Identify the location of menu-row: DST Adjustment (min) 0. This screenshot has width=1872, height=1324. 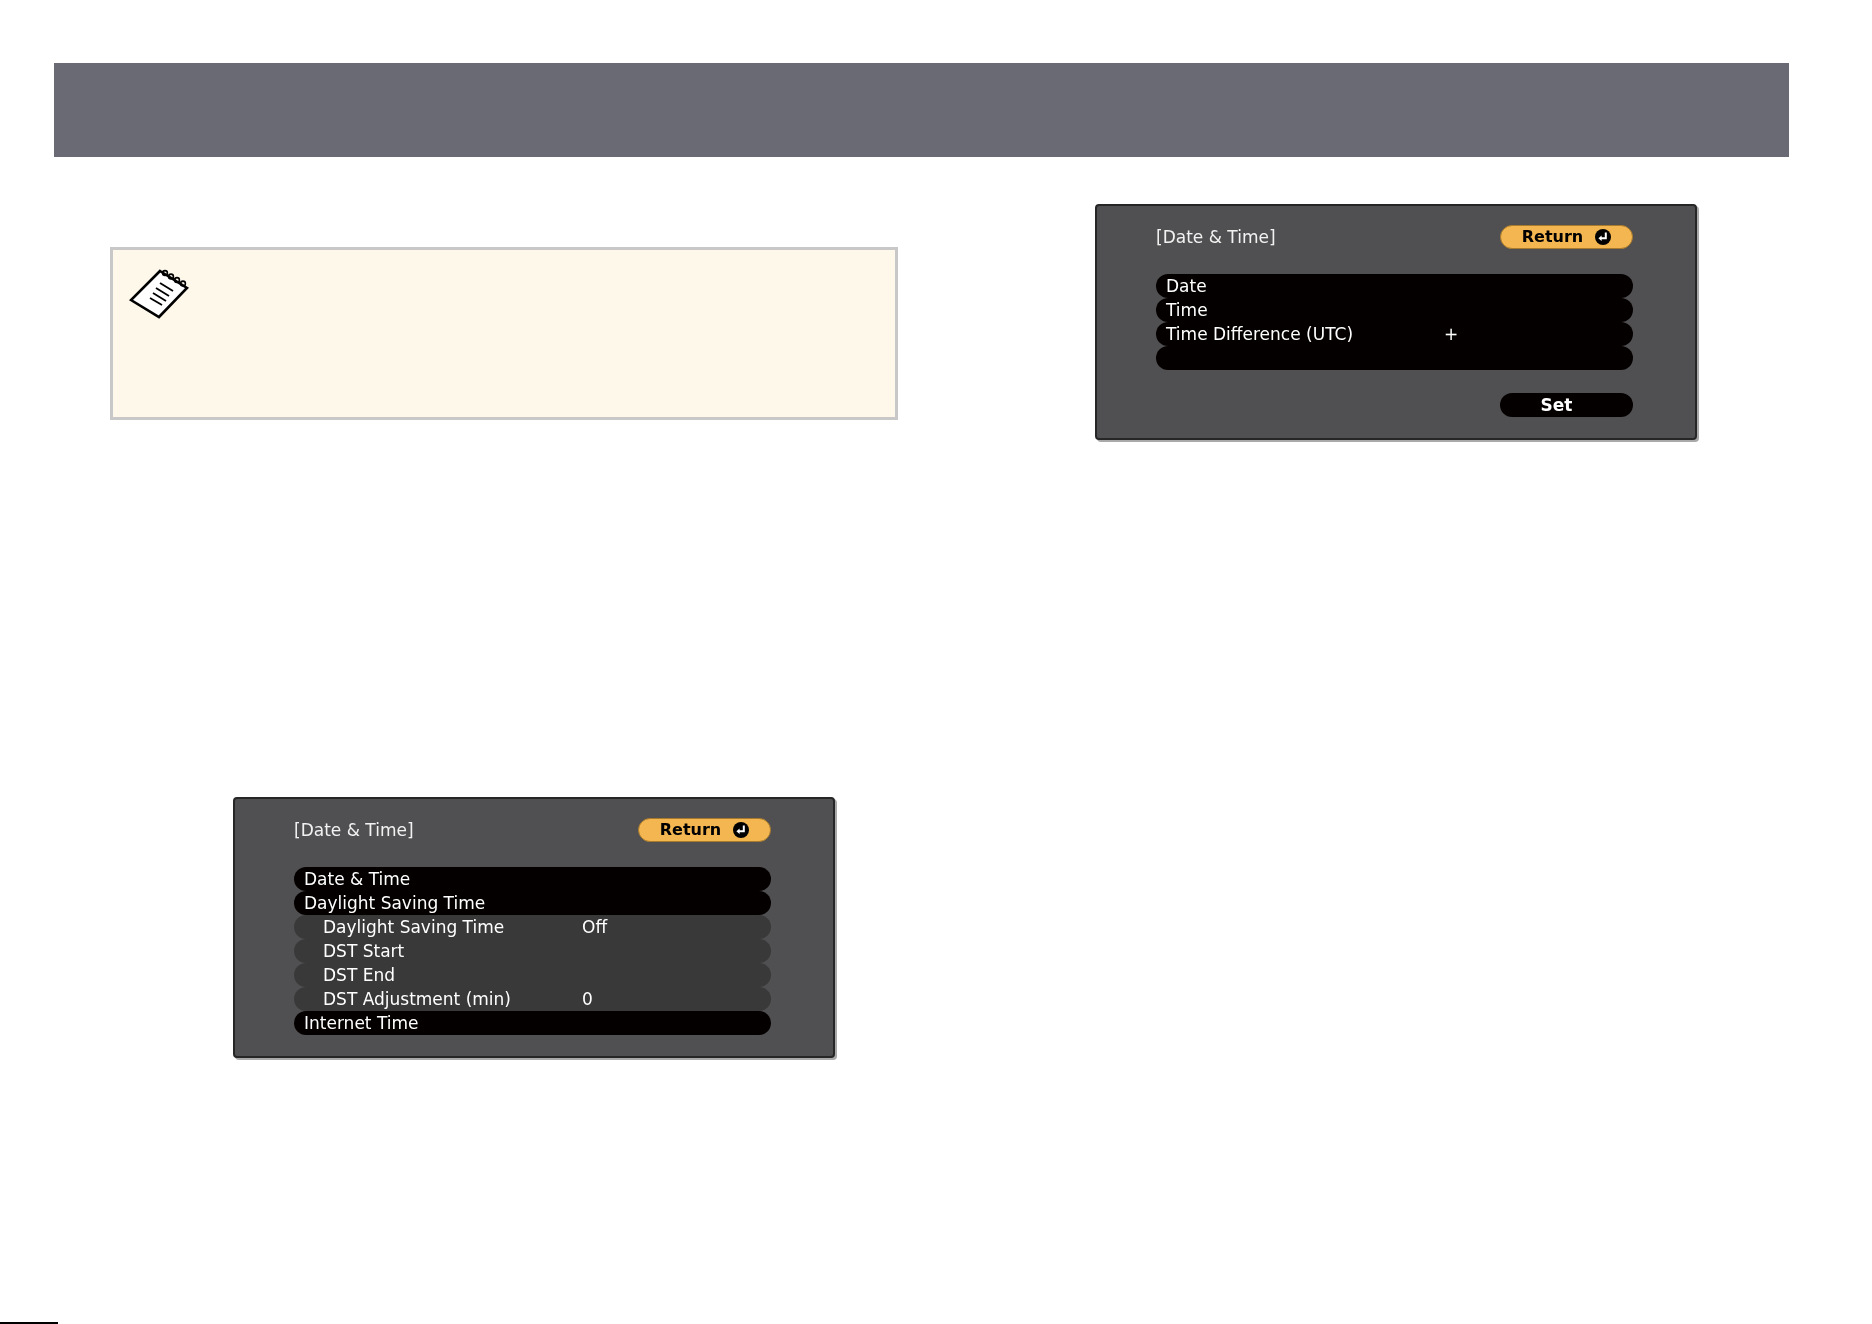
(532, 999).